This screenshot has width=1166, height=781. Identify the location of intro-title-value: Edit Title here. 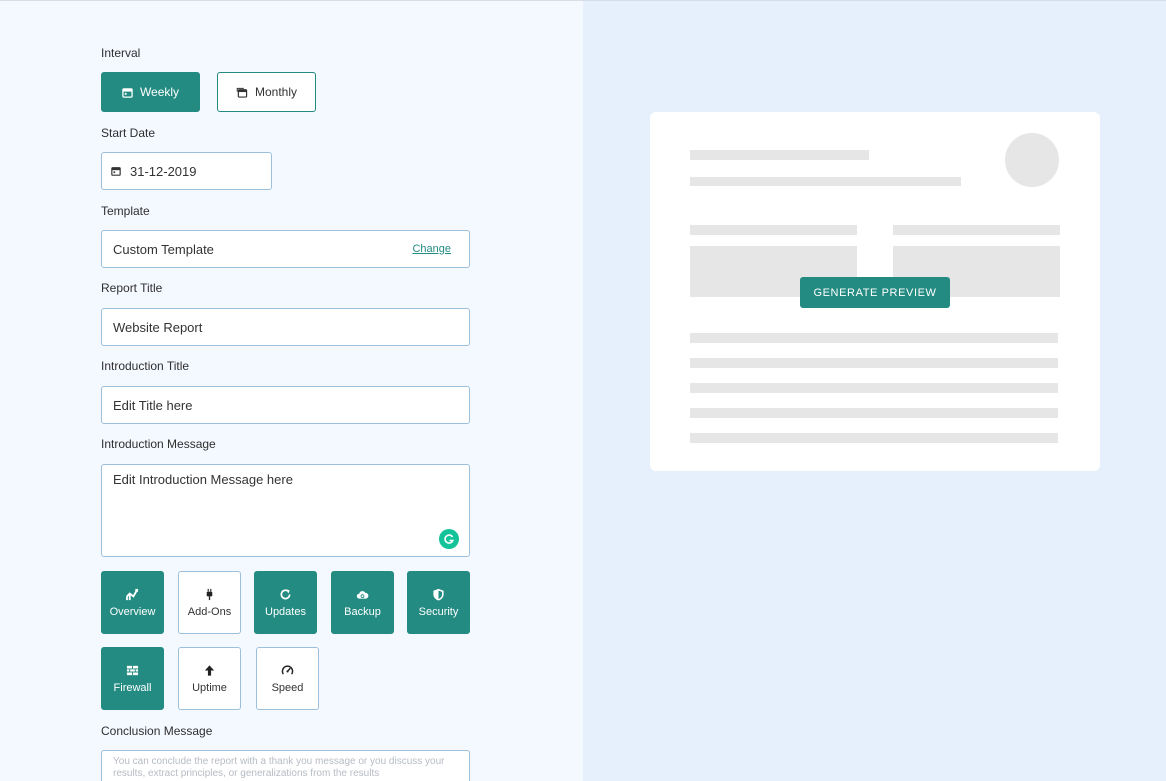
(153, 405).